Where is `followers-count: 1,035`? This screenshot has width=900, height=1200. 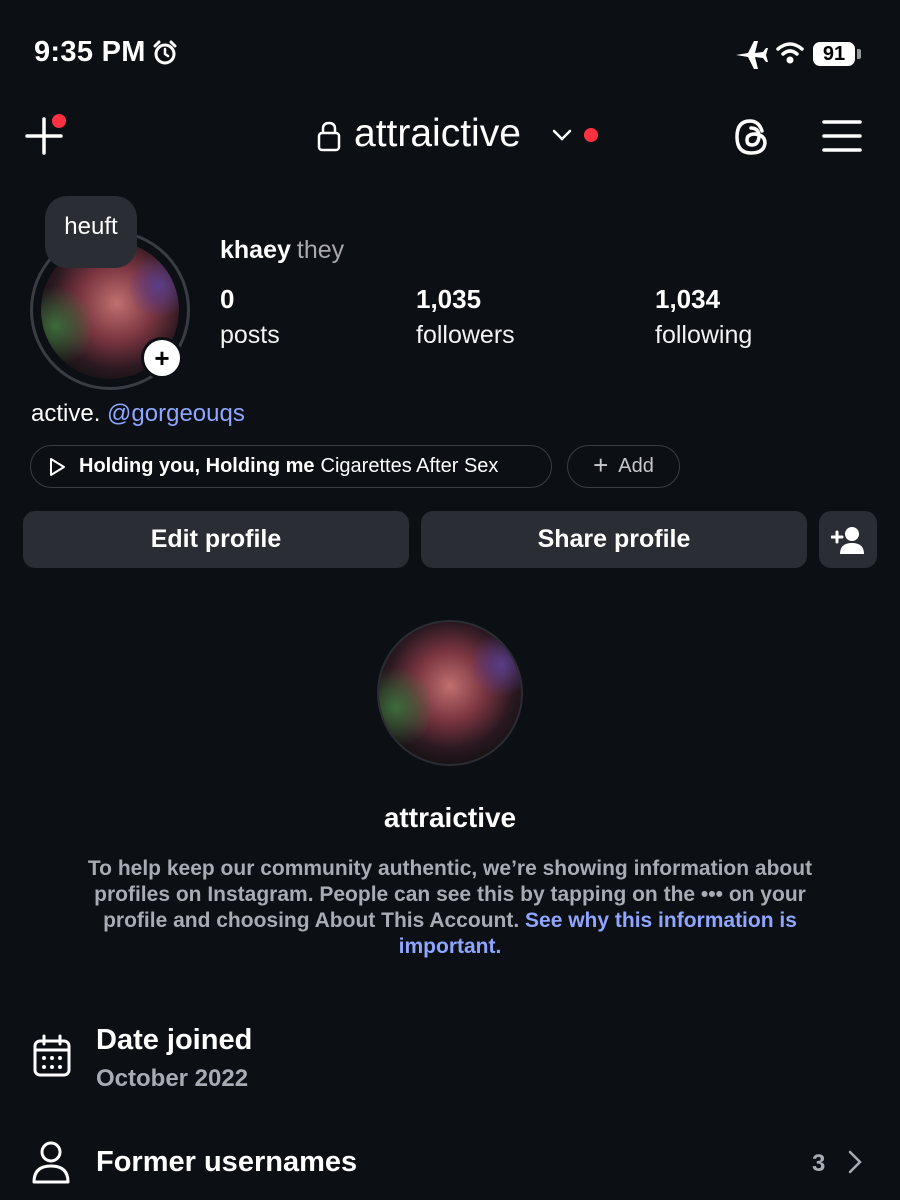 followers-count: 1,035 is located at coordinates (449, 299).